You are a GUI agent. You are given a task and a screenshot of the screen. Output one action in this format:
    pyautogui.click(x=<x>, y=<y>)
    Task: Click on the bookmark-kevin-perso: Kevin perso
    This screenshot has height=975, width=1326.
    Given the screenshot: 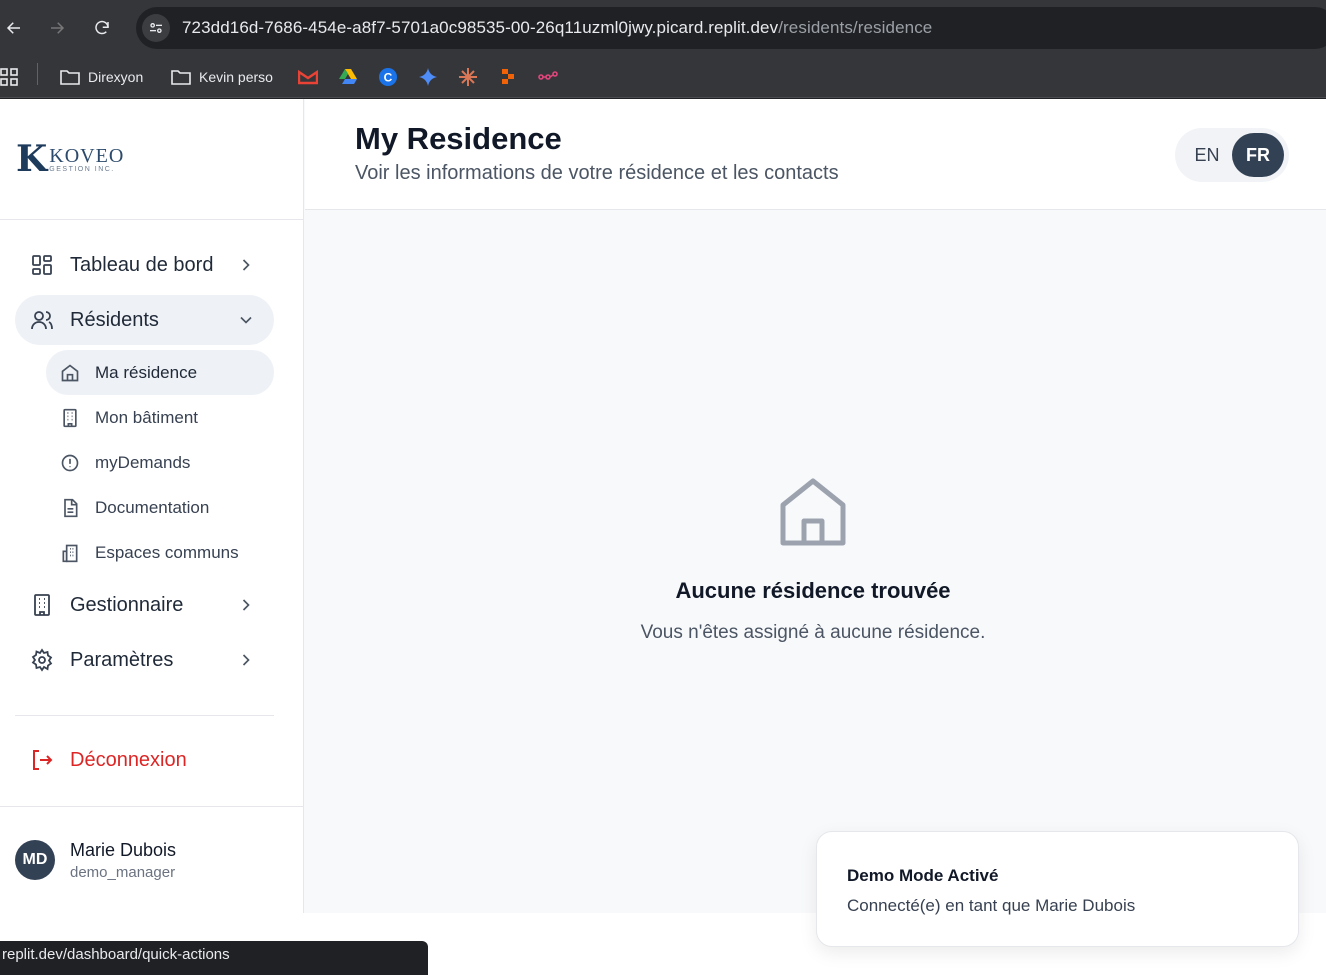 What is the action you would take?
    pyautogui.click(x=222, y=77)
    